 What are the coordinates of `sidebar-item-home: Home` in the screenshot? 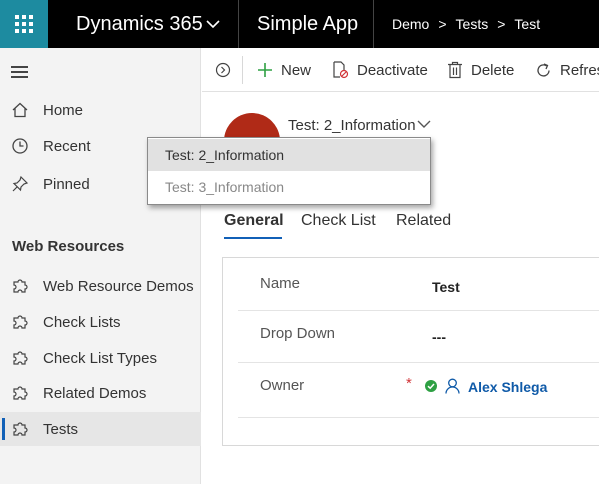 It's located at (100, 110).